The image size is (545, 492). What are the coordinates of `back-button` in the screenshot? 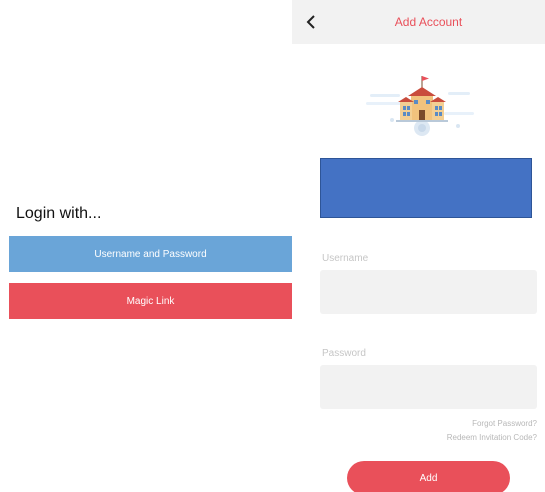 It's located at (311, 22).